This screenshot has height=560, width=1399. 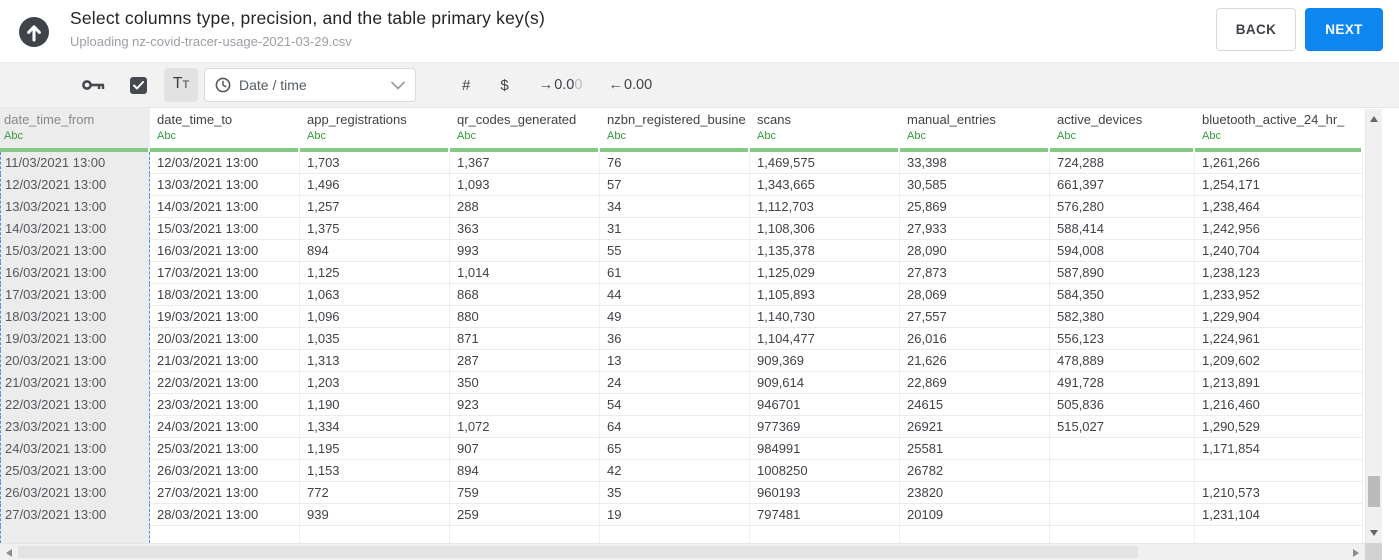 I want to click on column-header-active_devices: active_devices Abc, so click(x=1122, y=128).